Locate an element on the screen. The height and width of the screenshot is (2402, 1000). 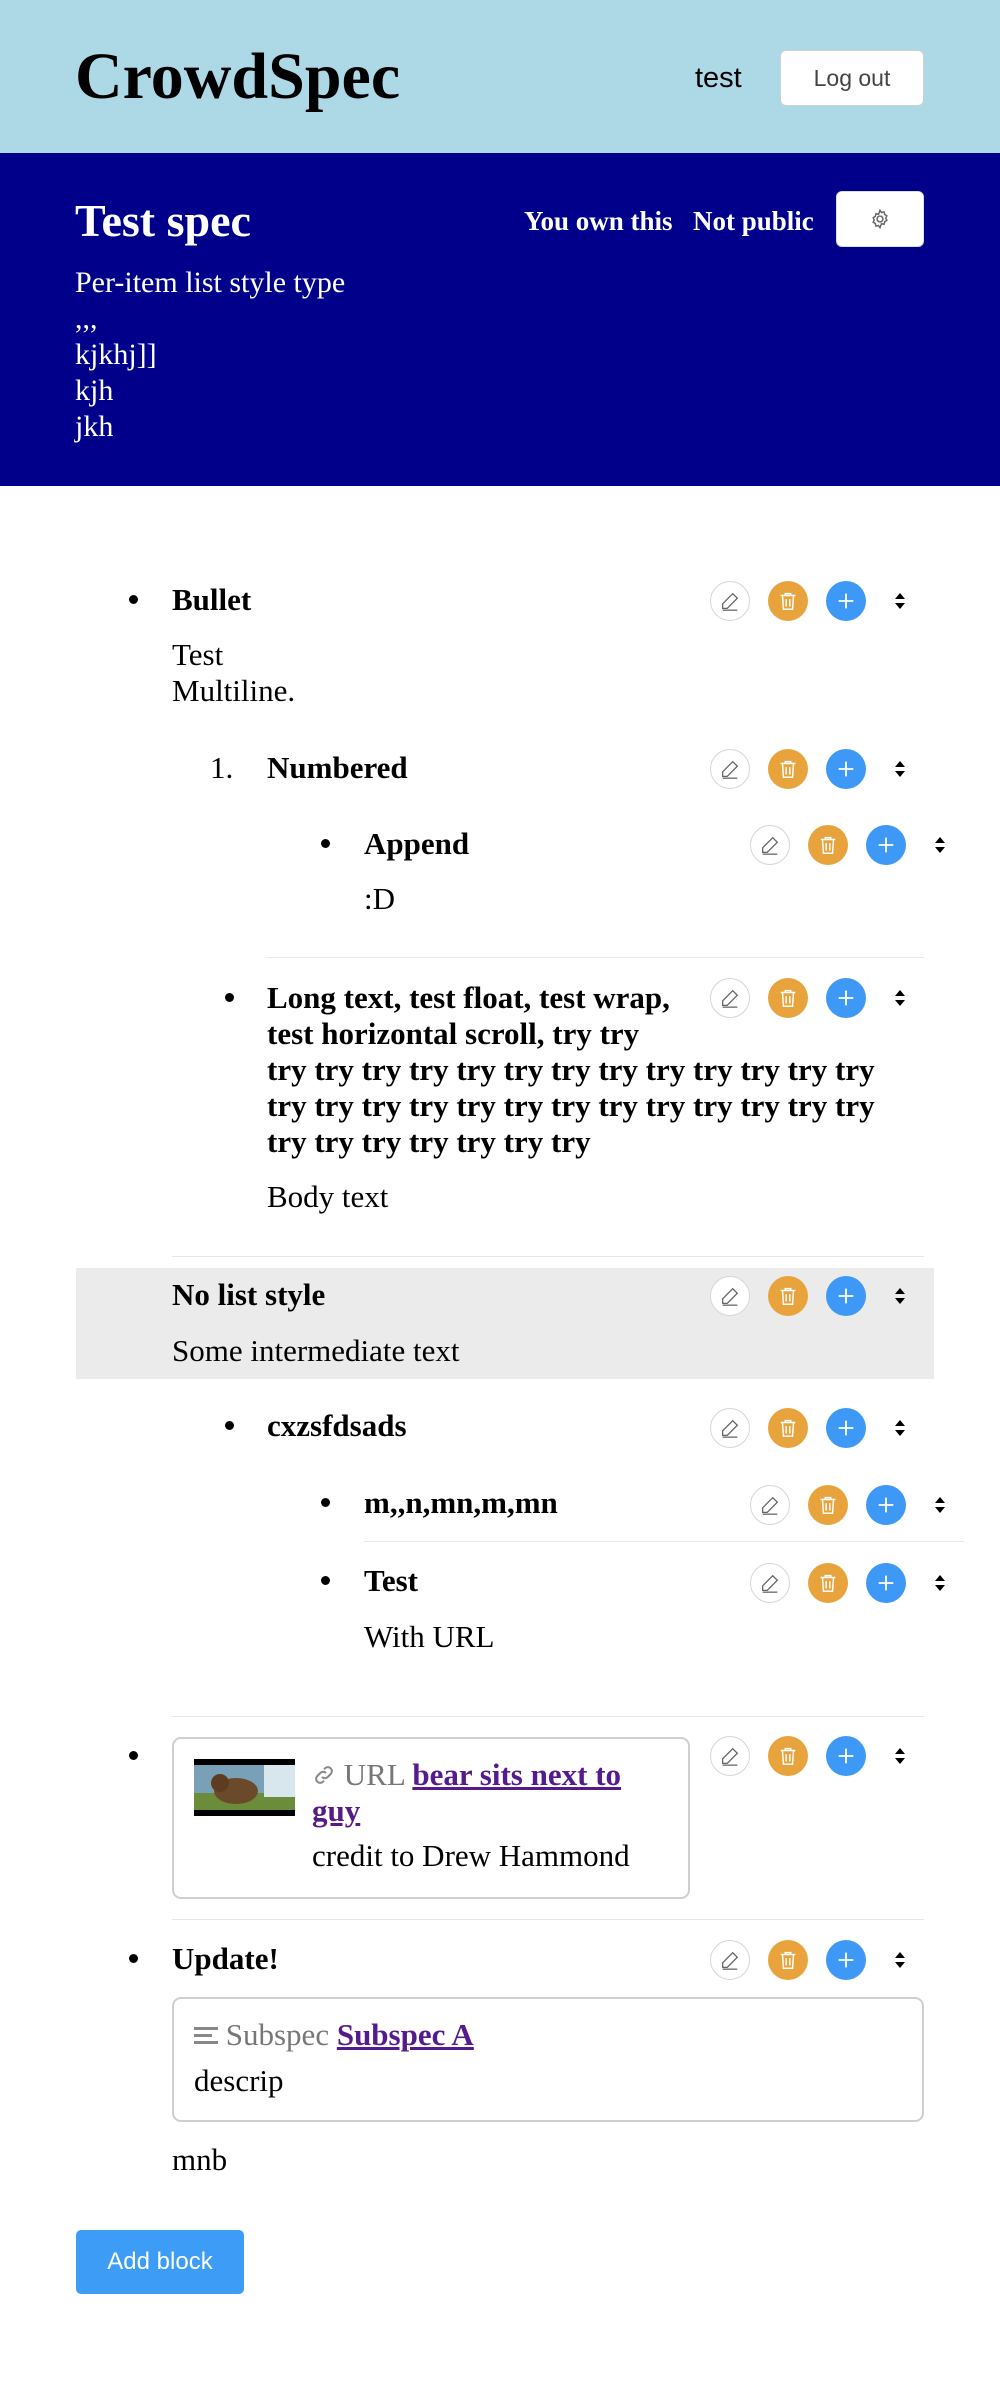
add-block-button: Add block is located at coordinates (160, 2262).